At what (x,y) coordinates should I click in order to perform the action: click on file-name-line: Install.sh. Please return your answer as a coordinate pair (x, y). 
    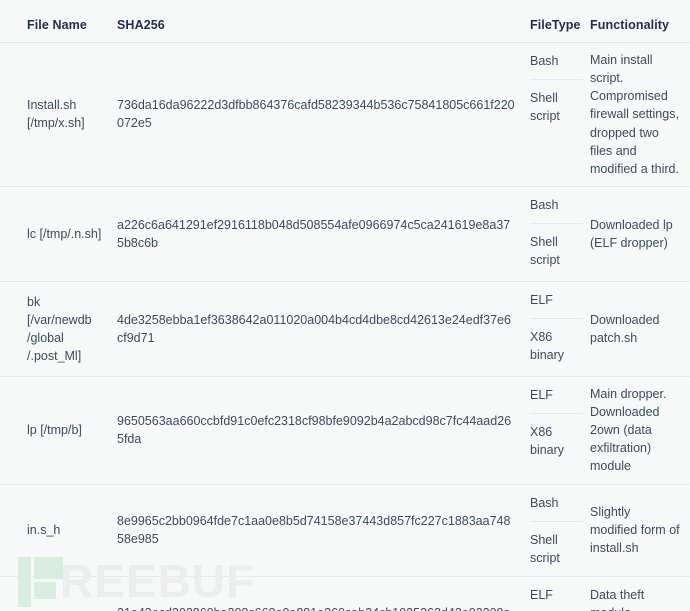
    Looking at the image, I should click on (52, 105).